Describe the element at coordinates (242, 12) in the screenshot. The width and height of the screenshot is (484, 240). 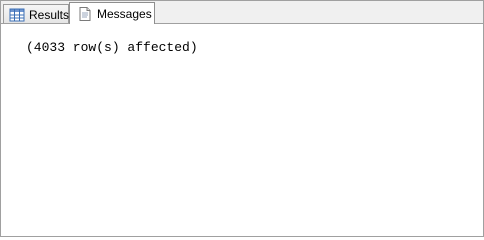
I see `result-tabstrip: Results Messages` at that location.